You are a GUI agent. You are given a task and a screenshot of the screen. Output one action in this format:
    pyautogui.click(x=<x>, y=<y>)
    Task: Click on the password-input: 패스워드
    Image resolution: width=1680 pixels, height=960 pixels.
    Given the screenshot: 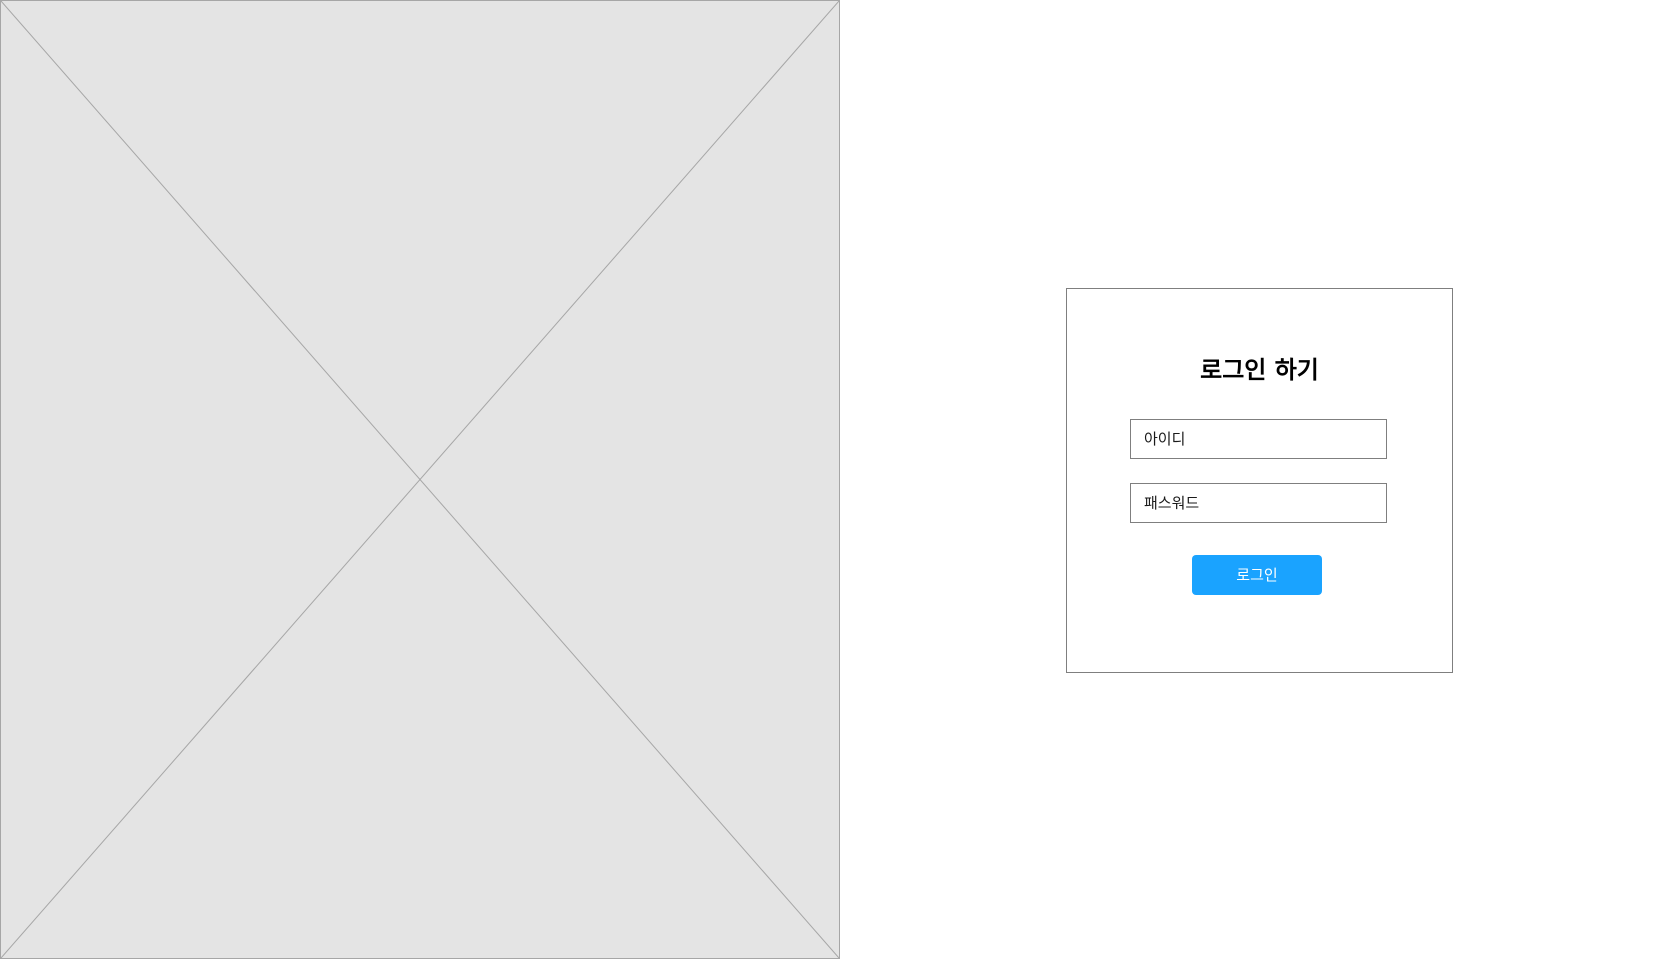 What is the action you would take?
    pyautogui.click(x=1258, y=503)
    